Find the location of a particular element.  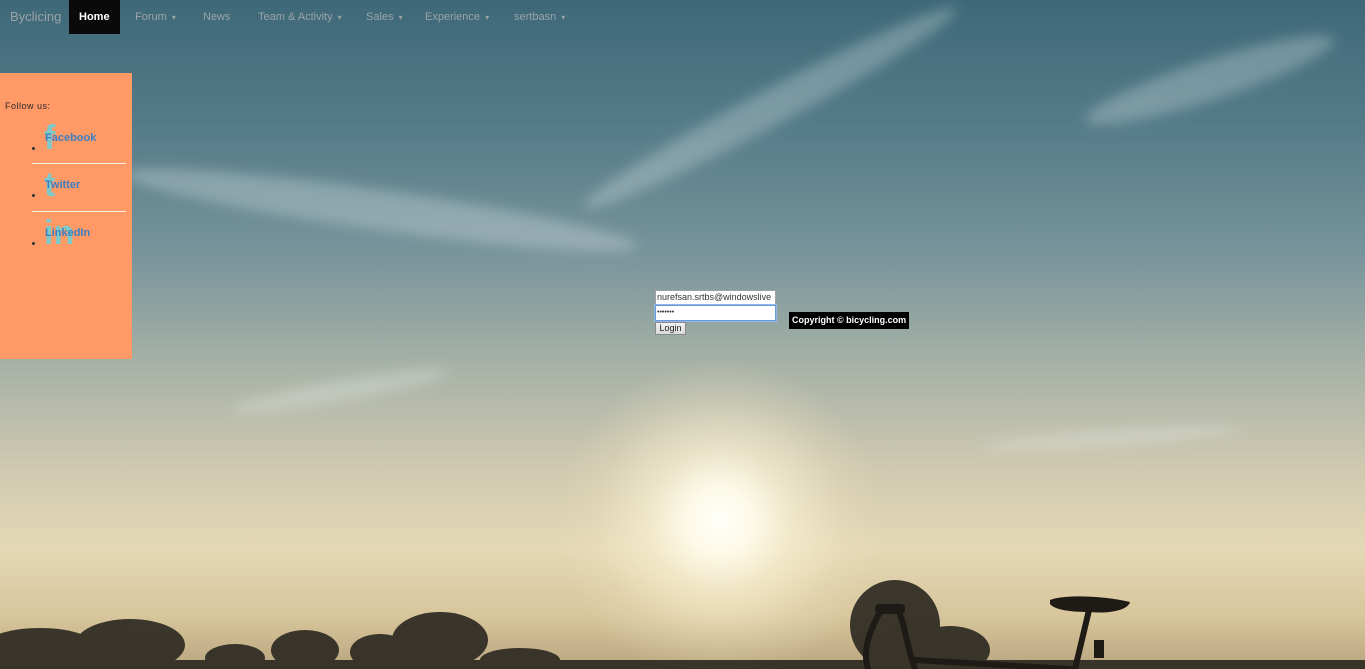

nav-sales: Sales ▾ is located at coordinates (384, 17).